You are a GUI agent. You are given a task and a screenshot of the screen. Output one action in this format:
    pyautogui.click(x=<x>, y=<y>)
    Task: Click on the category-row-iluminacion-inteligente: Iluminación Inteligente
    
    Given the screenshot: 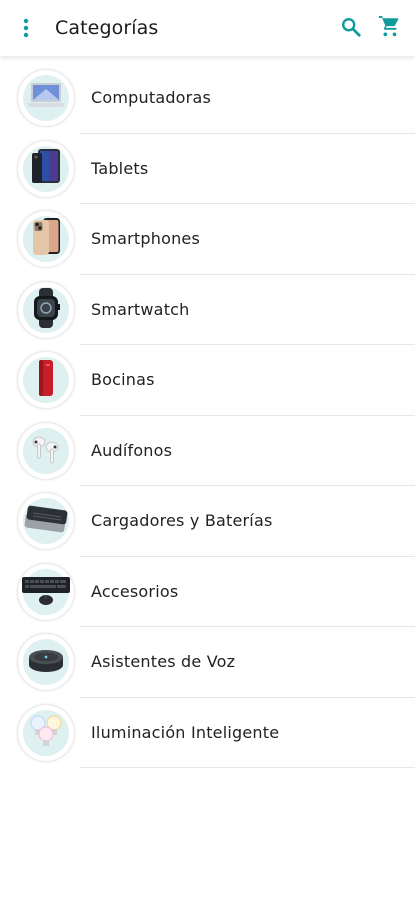 What is the action you would take?
    pyautogui.click(x=207, y=733)
    